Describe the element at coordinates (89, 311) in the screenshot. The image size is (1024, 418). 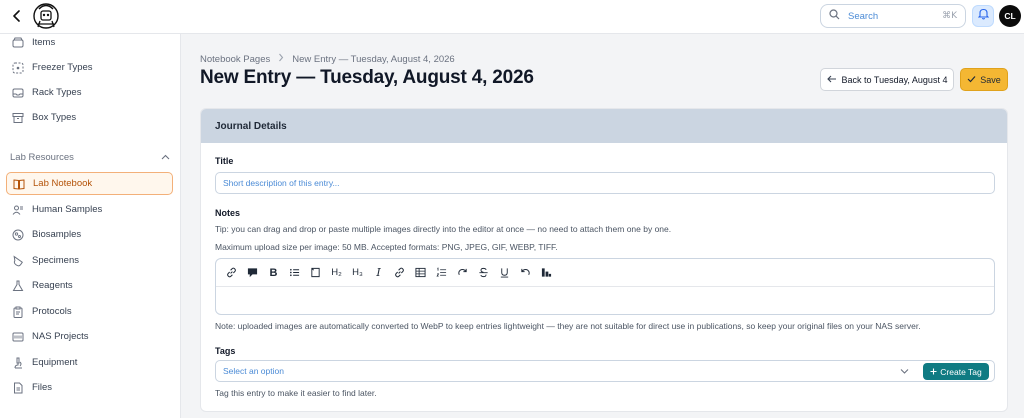
I see `sidebar-item-protocols: Protocols` at that location.